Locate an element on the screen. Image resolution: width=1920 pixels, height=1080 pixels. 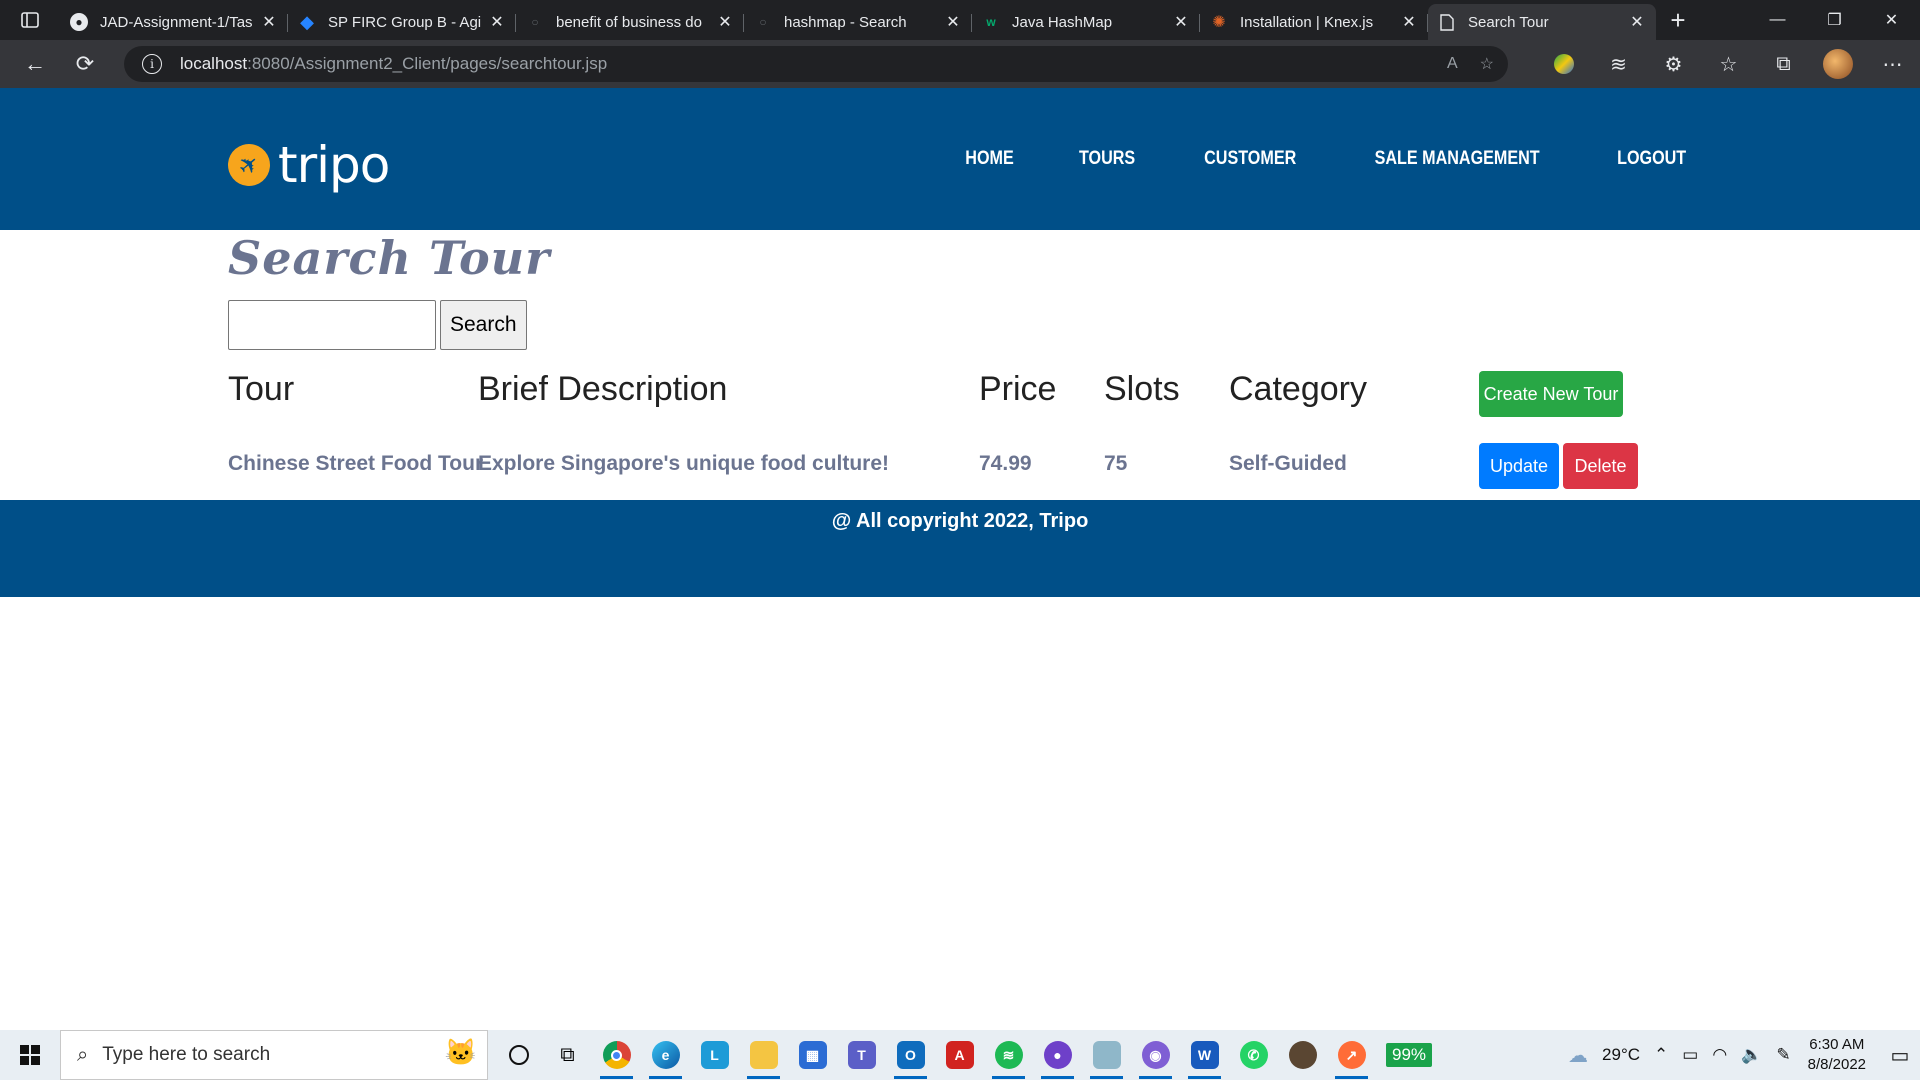
read-aloud-icon: A is located at coordinates (1452, 64).